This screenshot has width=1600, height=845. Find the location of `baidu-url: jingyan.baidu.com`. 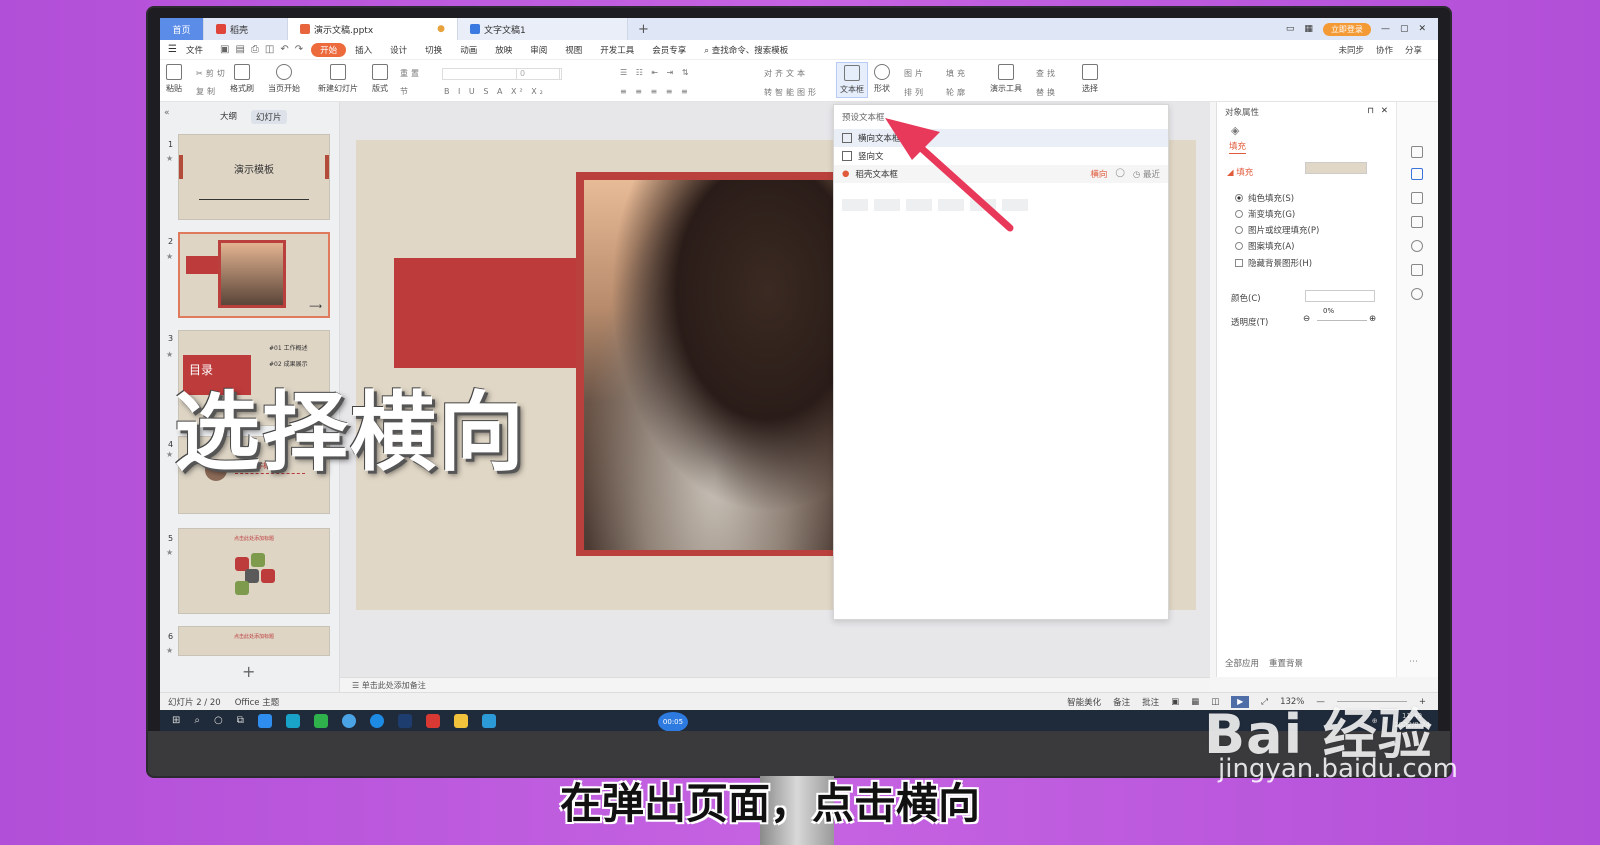

baidu-url: jingyan.baidu.com is located at coordinates (1338, 769).